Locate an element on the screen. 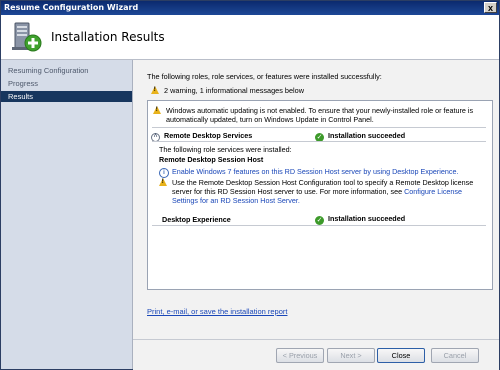 Image resolution: width=500 pixels, height=370 pixels. configure-license-link-continued: Settings for an RD Session Host Server. is located at coordinates (330, 200).